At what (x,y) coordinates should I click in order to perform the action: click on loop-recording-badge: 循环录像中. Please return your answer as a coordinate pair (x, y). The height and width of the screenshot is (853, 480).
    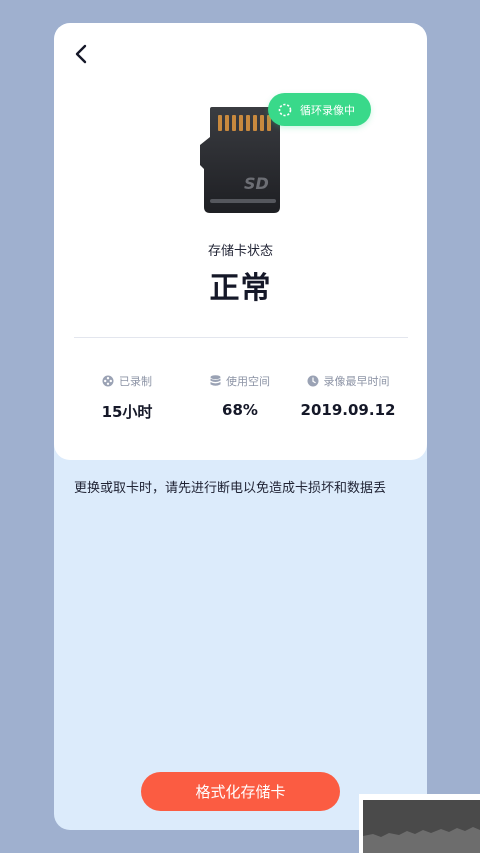
    Looking at the image, I should click on (319, 109).